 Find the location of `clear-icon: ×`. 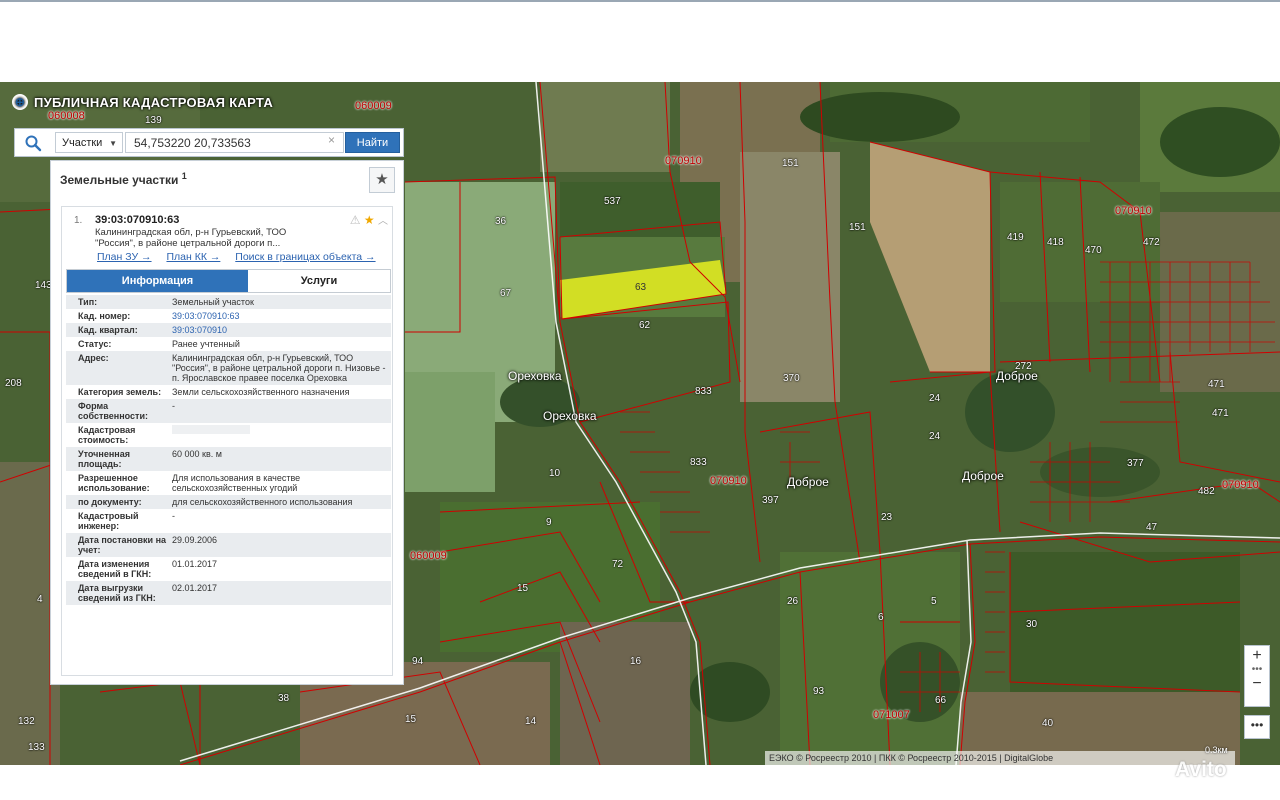

clear-icon: × is located at coordinates (331, 140).